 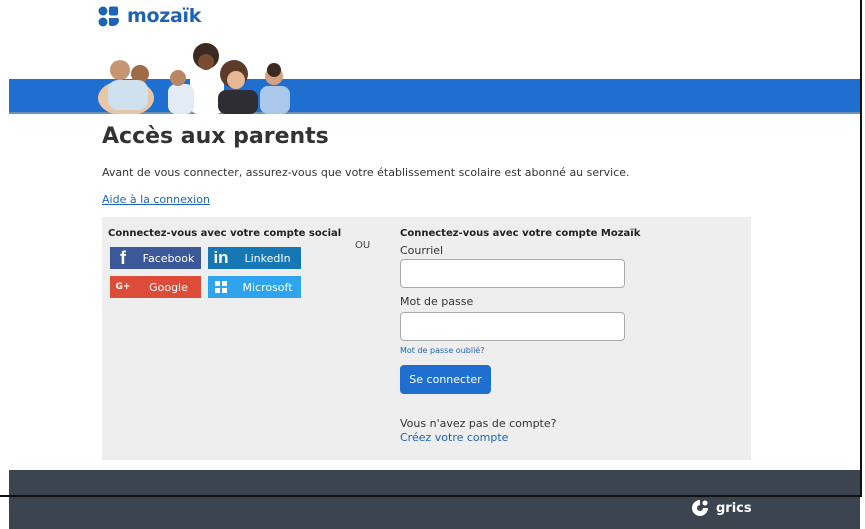 I want to click on linkedin-label: LinkedIn, so click(x=267, y=258).